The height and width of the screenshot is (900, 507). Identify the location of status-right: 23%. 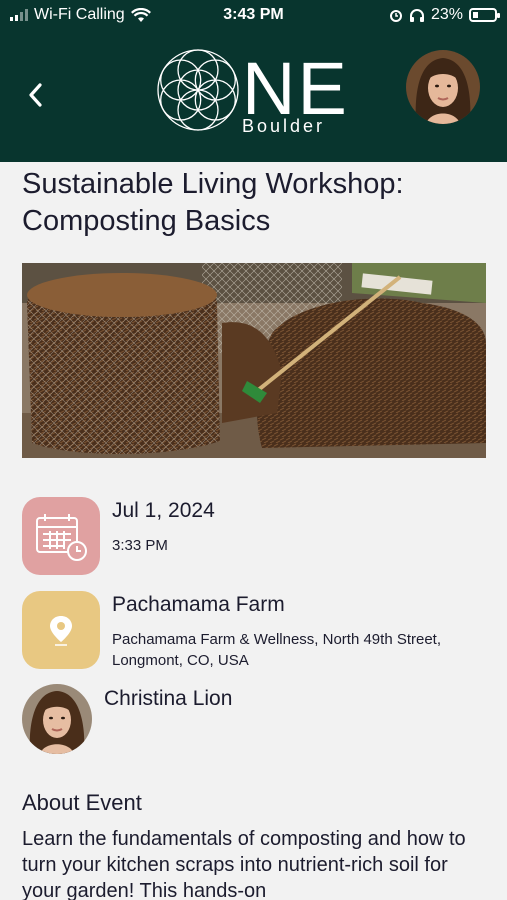
(444, 15).